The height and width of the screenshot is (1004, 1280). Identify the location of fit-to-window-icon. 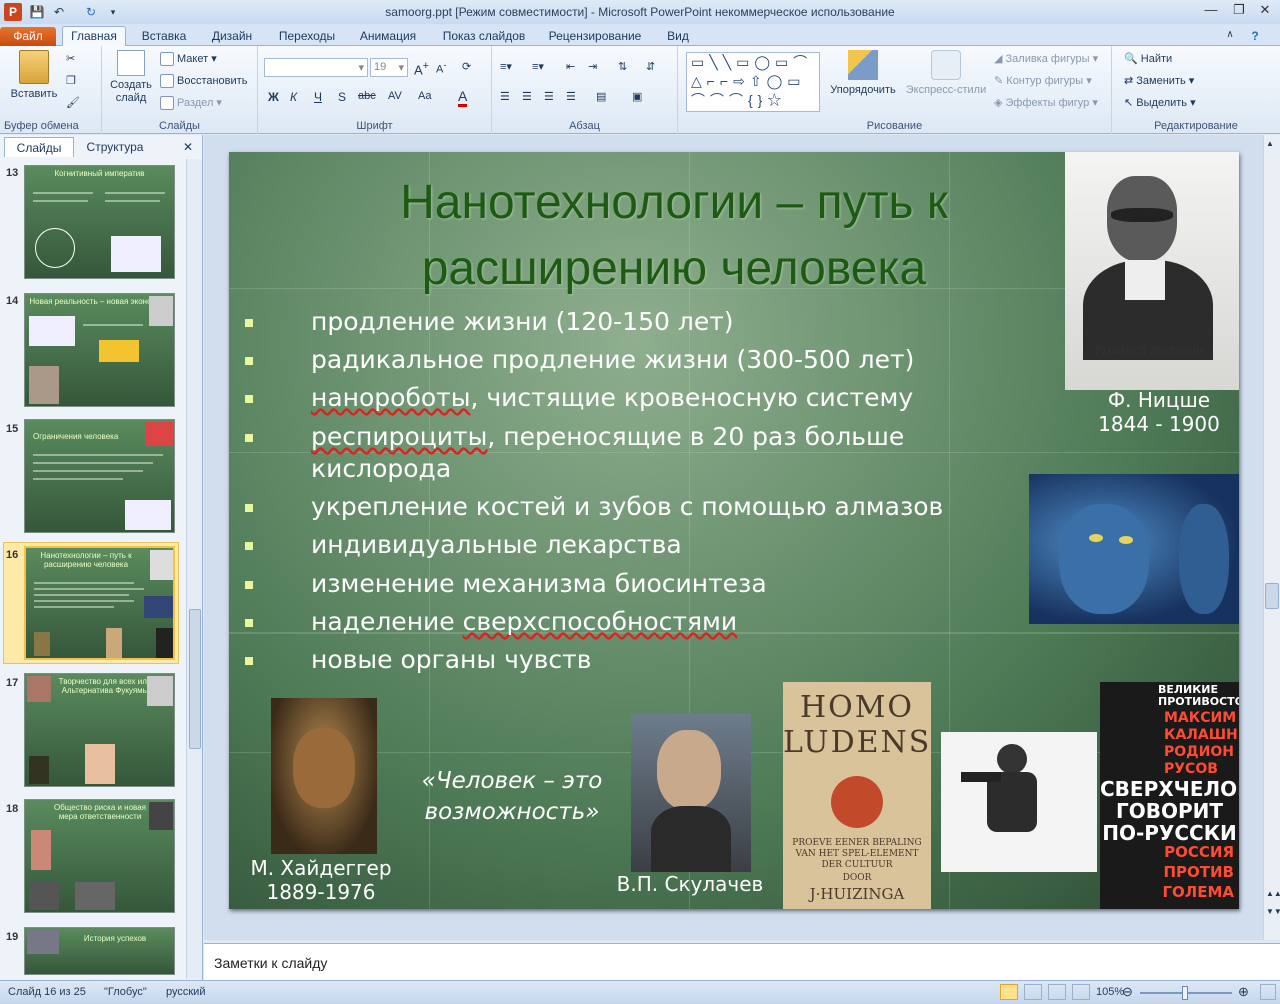
(1268, 992).